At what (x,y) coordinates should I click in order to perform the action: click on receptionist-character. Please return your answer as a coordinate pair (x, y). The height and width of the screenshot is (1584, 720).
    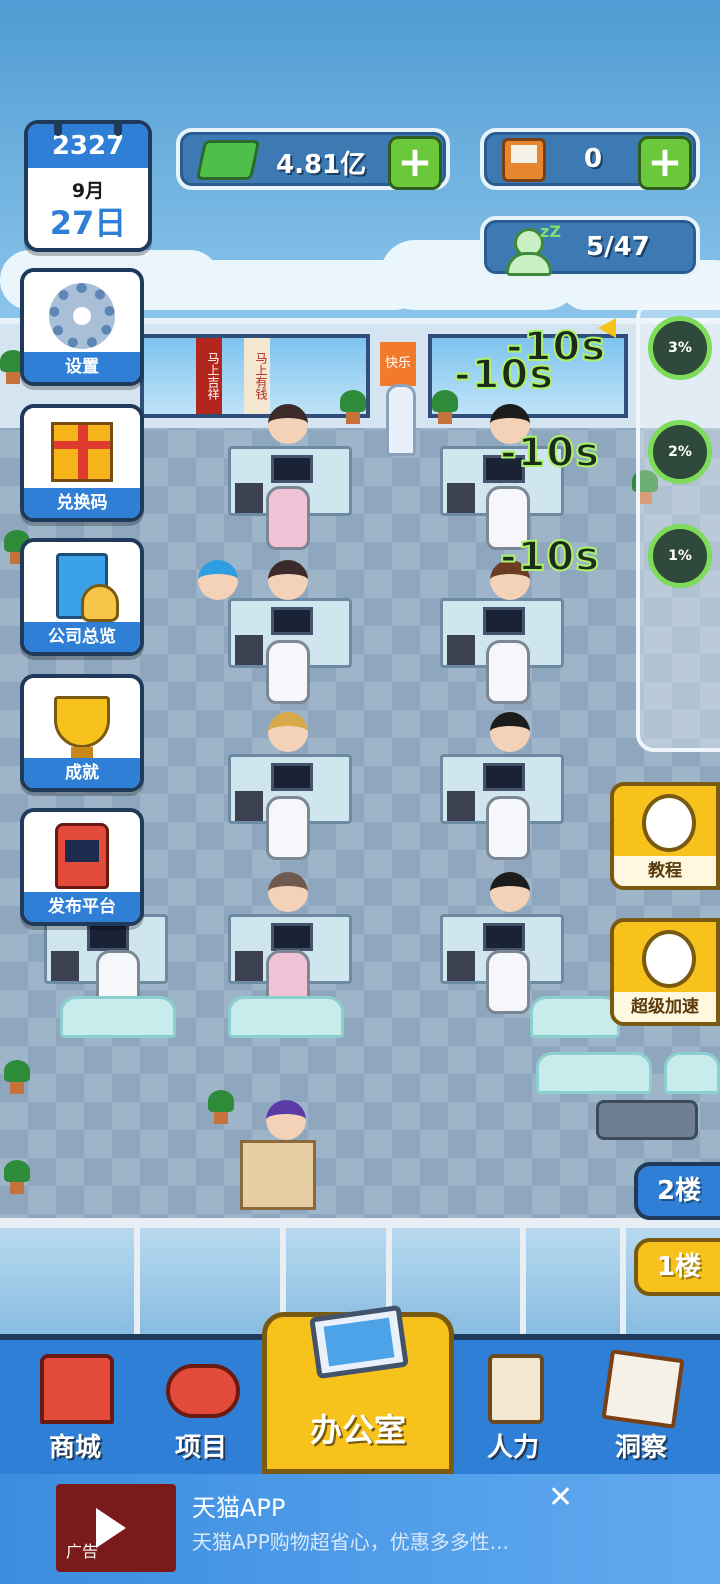
    Looking at the image, I should click on (286, 1120).